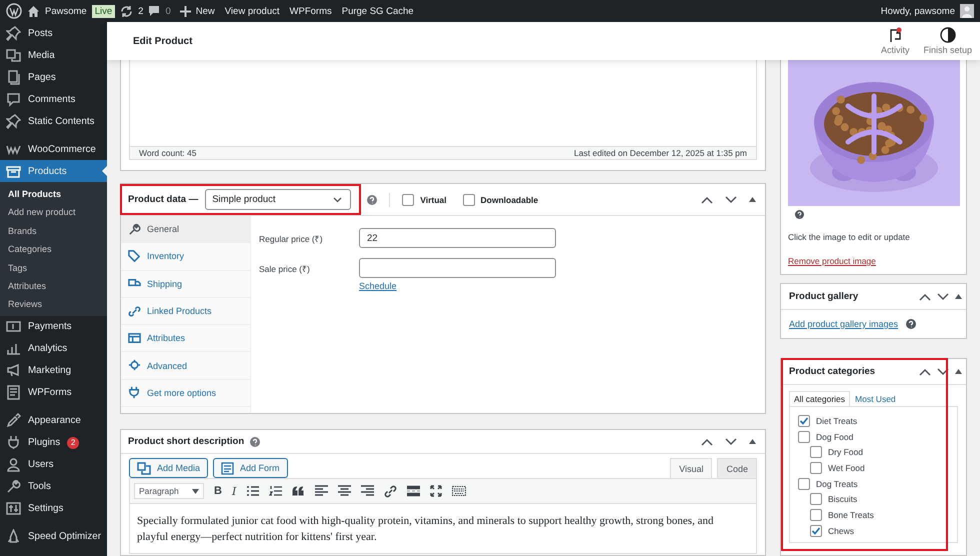  Describe the element at coordinates (895, 41) in the screenshot. I see `header-action-button: Activity` at that location.